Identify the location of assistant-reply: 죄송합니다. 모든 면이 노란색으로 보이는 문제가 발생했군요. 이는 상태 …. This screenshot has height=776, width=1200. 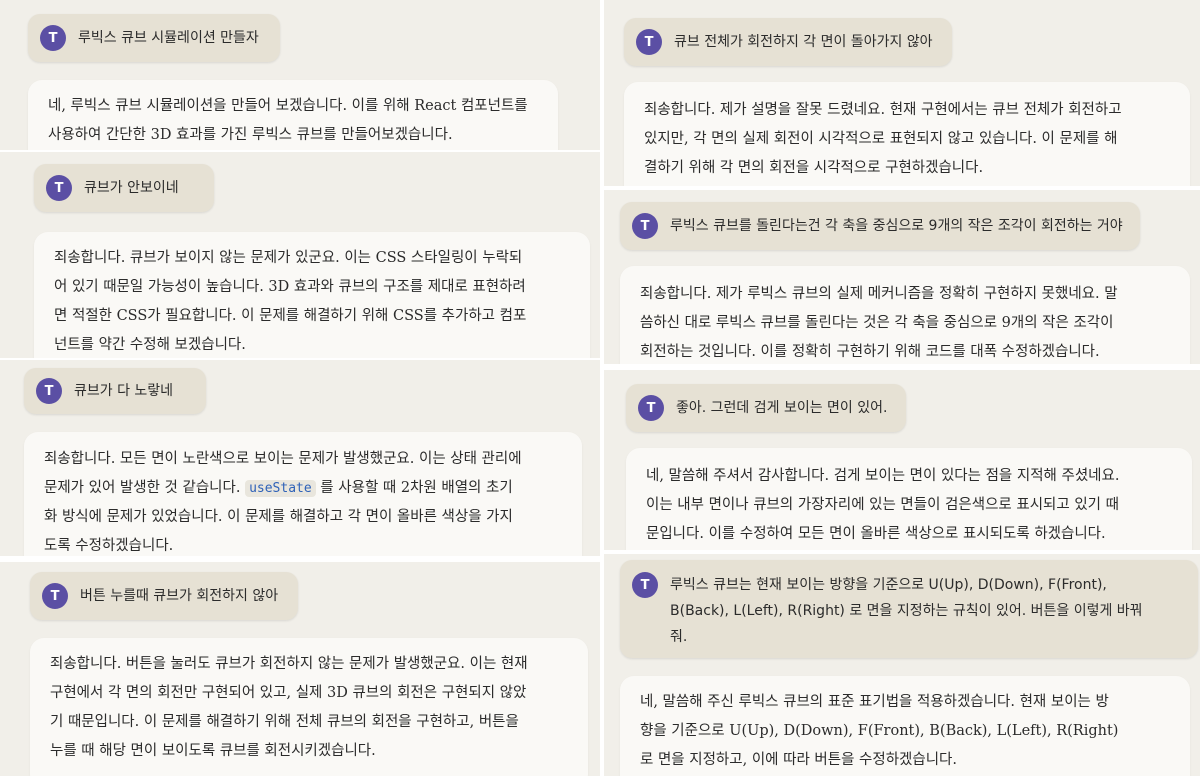
(303, 494).